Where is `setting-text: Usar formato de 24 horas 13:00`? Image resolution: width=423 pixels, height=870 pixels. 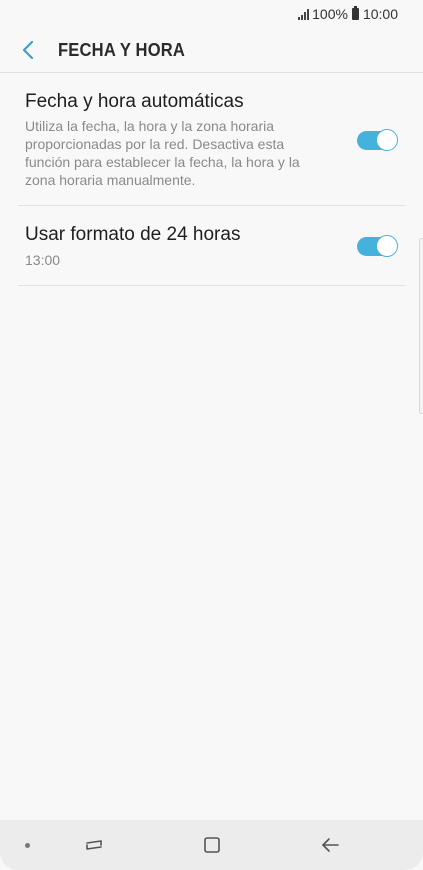
setting-text: Usar formato de 24 horas 13:00 is located at coordinates (215, 246).